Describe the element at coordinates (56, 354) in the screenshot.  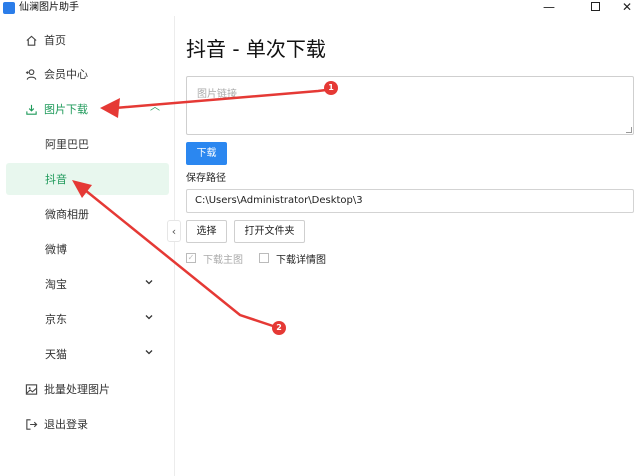
I see `sidebar-subitem-label: 天猫` at that location.